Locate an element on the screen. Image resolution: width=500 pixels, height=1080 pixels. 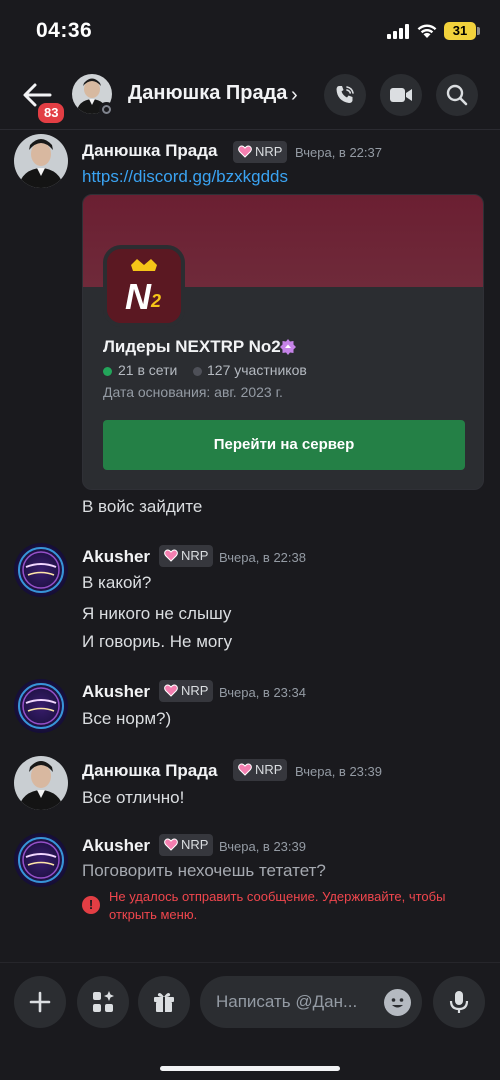
message-timestamp: Вчера, в 22:37 is located at coordinates (338, 152).